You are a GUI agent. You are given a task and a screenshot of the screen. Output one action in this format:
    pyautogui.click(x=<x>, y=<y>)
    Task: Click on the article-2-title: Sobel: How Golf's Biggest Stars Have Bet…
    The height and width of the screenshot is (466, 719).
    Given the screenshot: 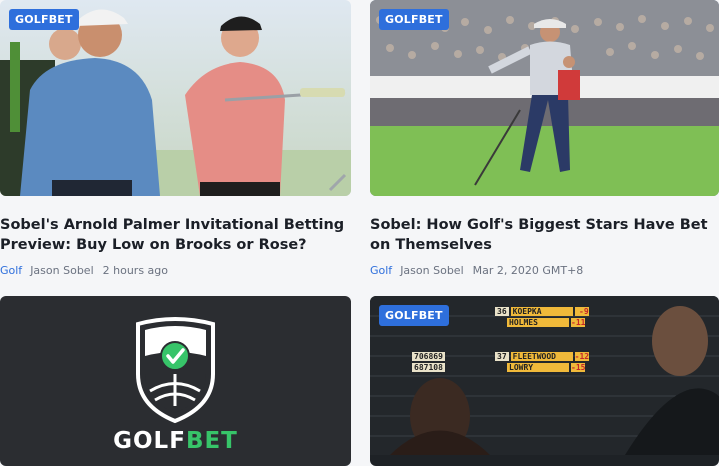 What is the action you would take?
    pyautogui.click(x=542, y=235)
    